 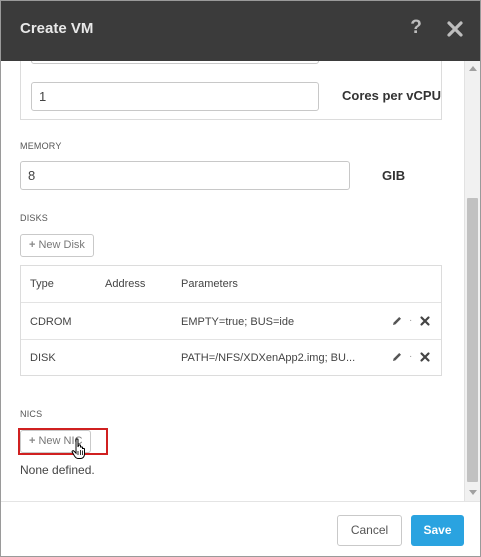 I want to click on memory-section-label: MEMORY, so click(x=41, y=146).